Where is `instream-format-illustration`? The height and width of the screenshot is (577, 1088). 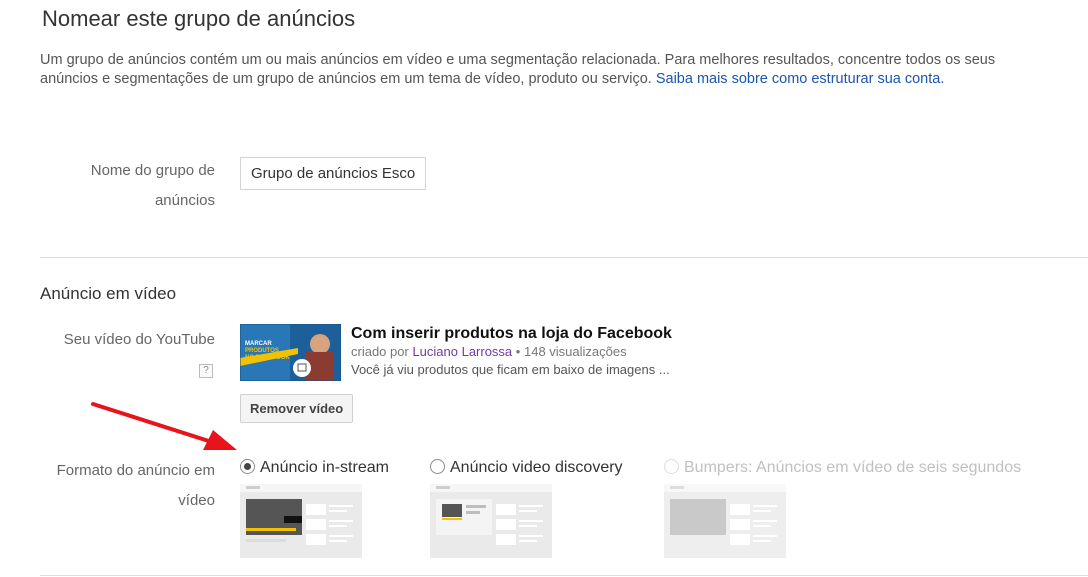
instream-format-illustration is located at coordinates (301, 521).